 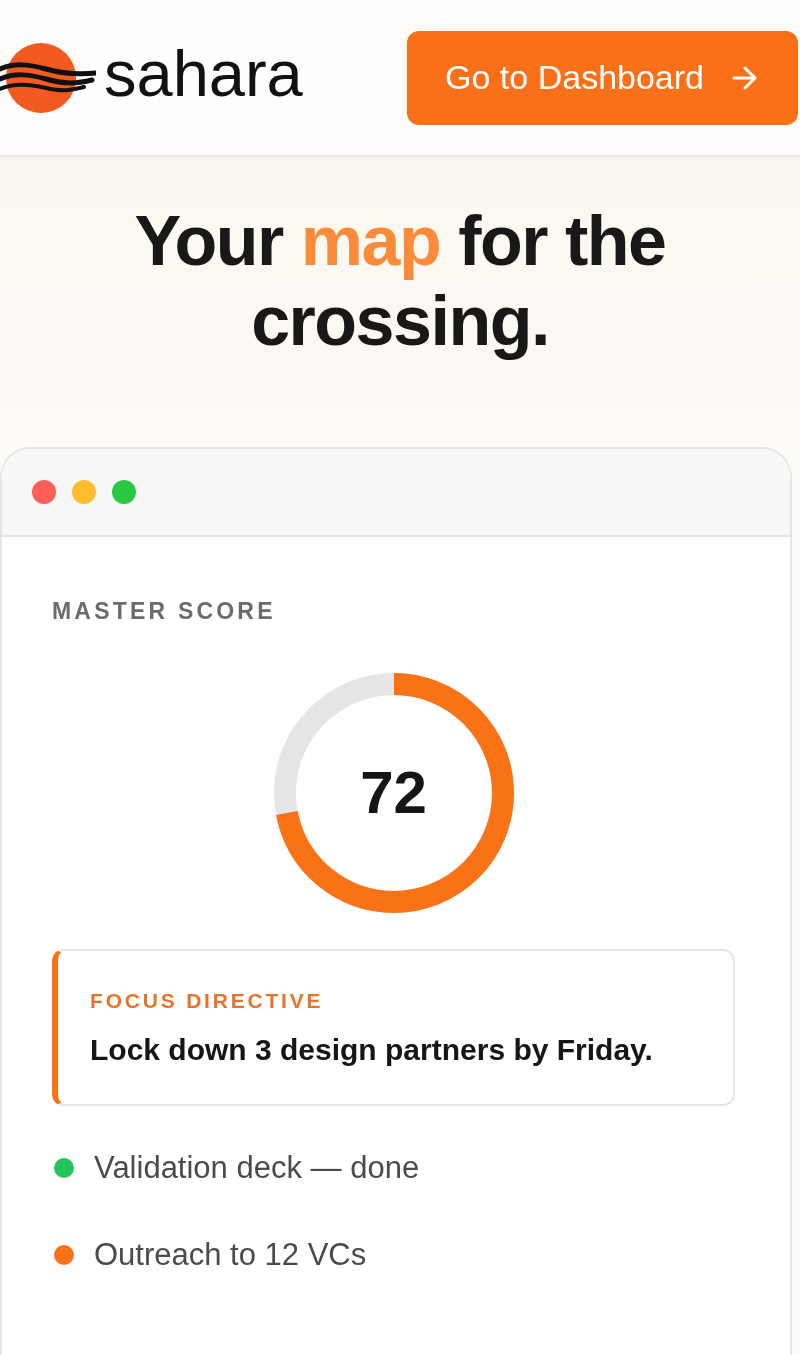 What do you see at coordinates (257, 1168) in the screenshot?
I see `task-text: Validation deck — done` at bounding box center [257, 1168].